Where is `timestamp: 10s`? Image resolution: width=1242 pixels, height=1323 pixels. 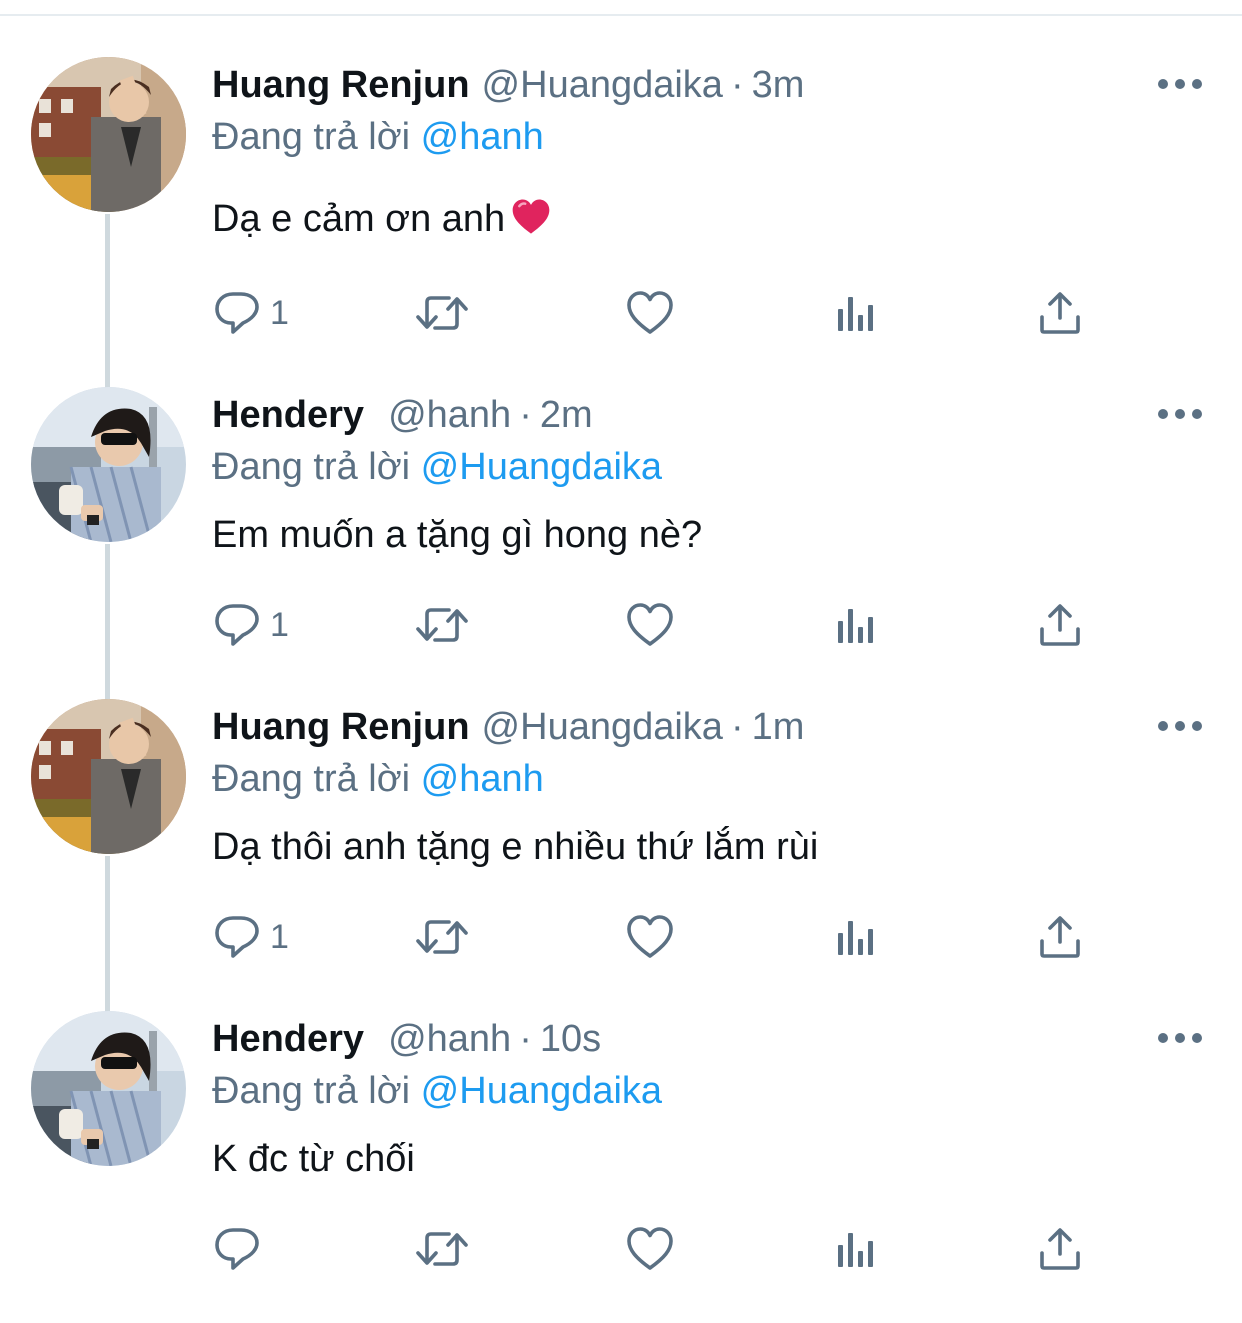
timestamp: 10s is located at coordinates (570, 1039).